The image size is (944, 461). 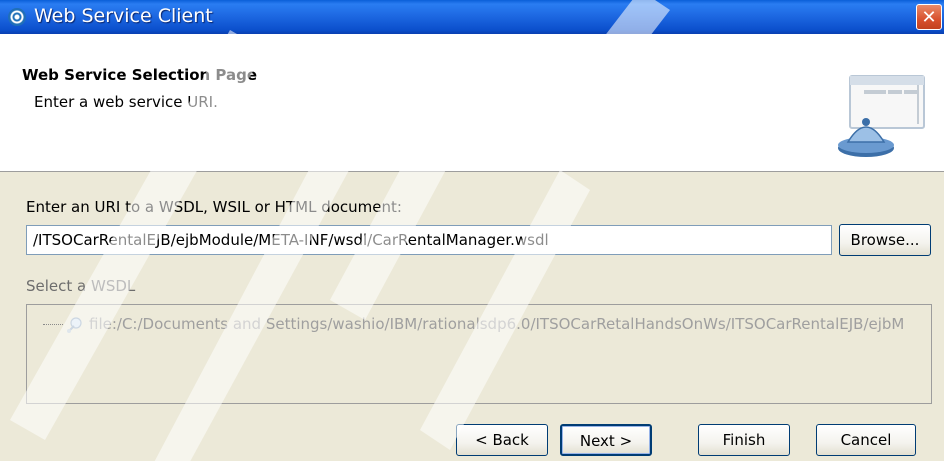 What do you see at coordinates (17, 17) in the screenshot?
I see `web-service-icon` at bounding box center [17, 17].